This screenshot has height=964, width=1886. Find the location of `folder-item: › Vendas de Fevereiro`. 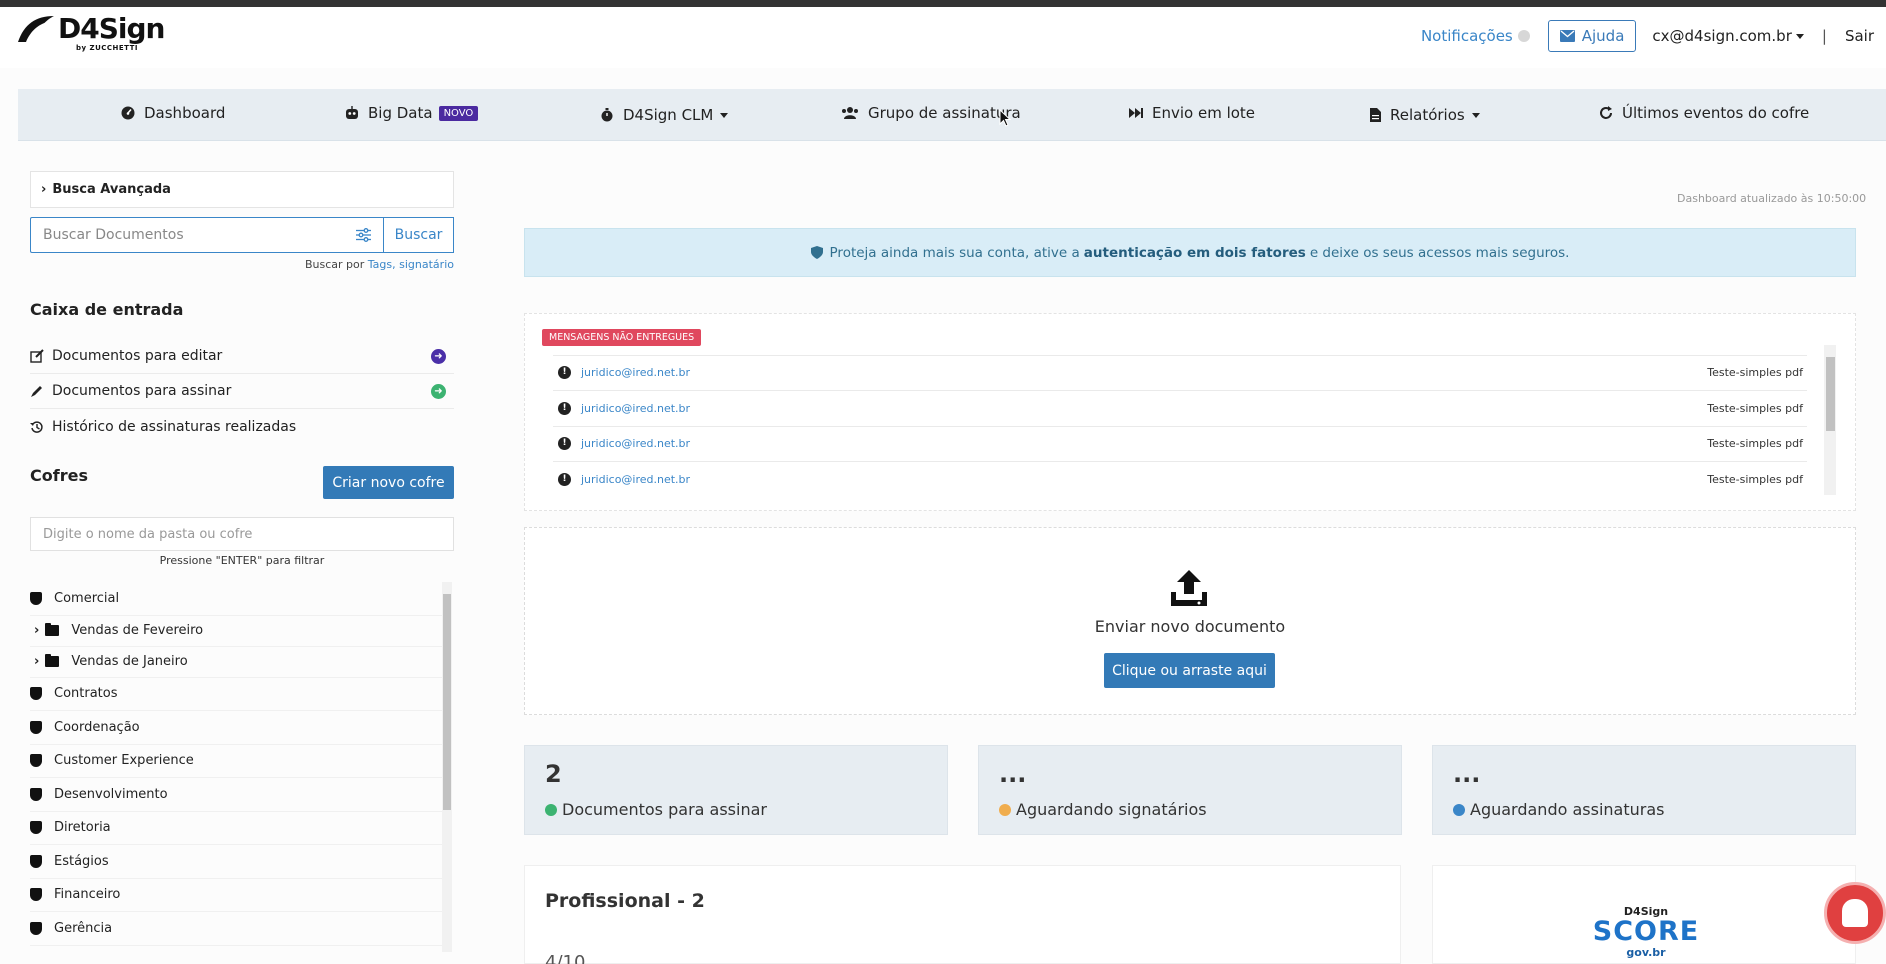

folder-item: › Vendas de Fevereiro is located at coordinates (236, 631).